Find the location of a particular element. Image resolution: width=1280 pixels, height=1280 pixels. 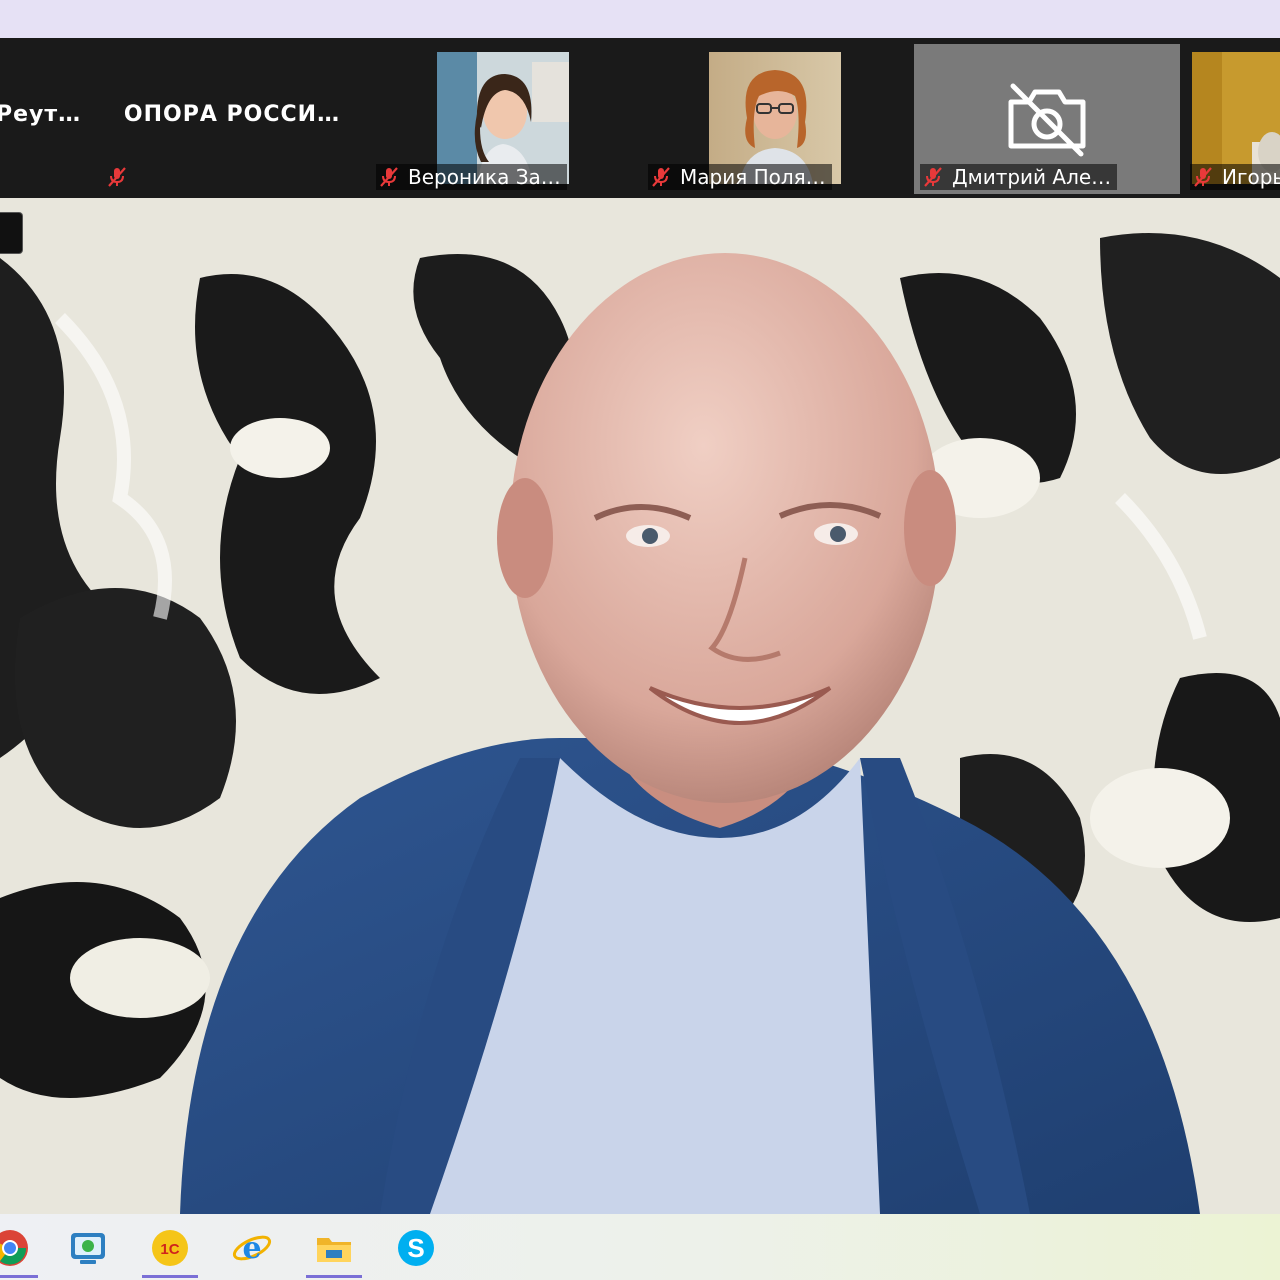

taskbar-file-explorer is located at coordinates (334, 1252).